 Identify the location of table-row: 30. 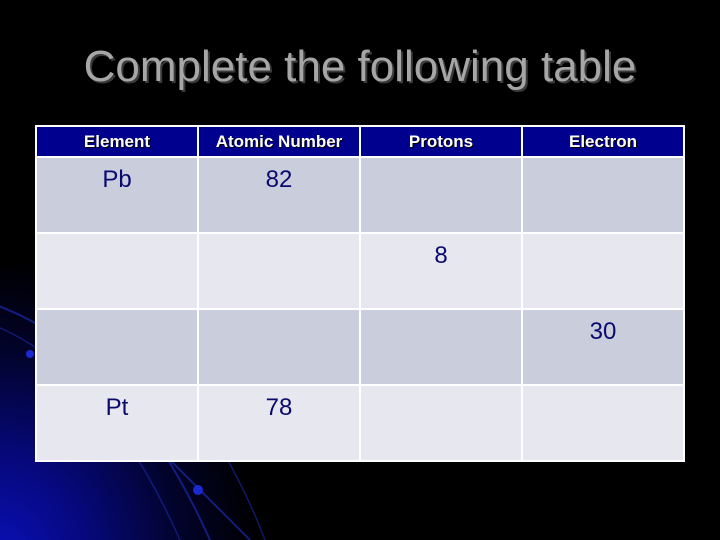
(360, 347).